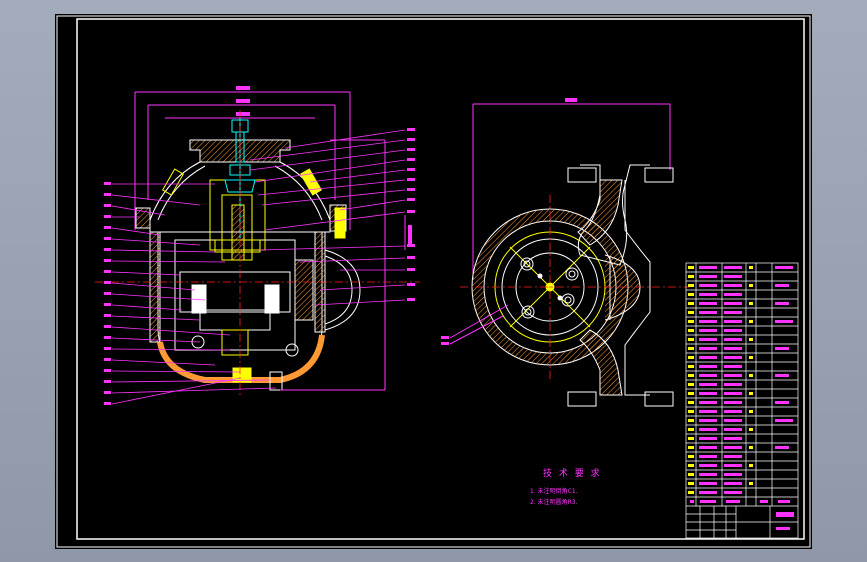  I want to click on tech-note-2: 2. 未注明圆角R3., so click(554, 502).